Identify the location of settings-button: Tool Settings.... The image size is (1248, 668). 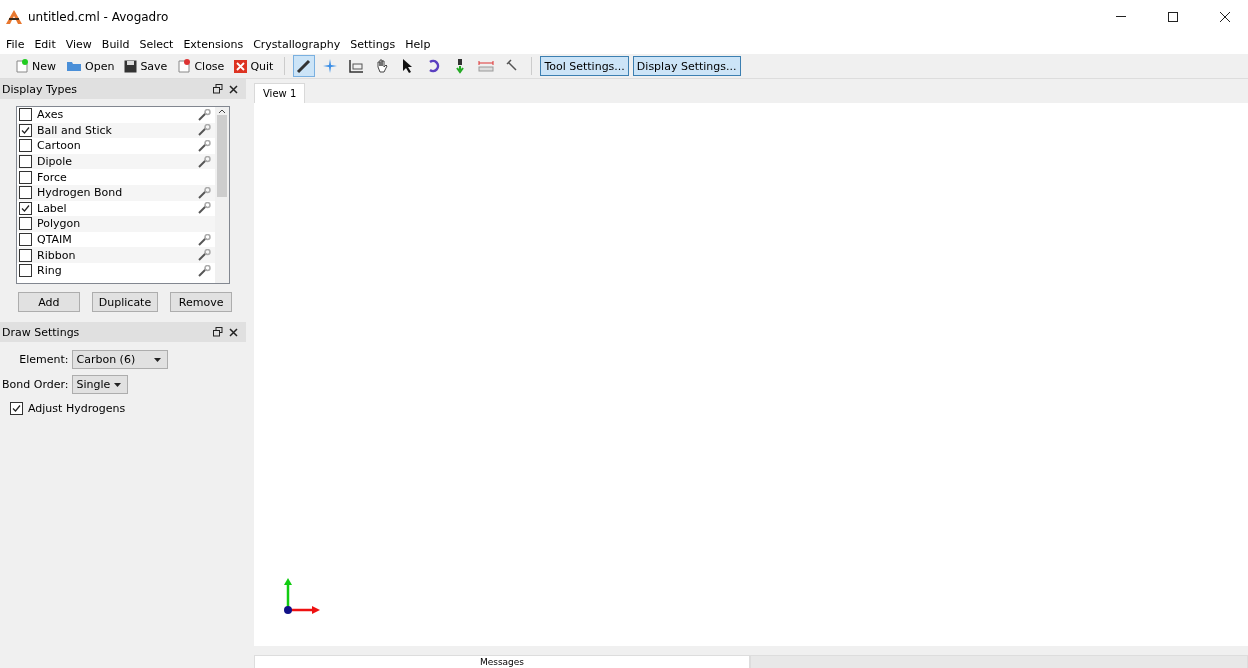
(584, 66).